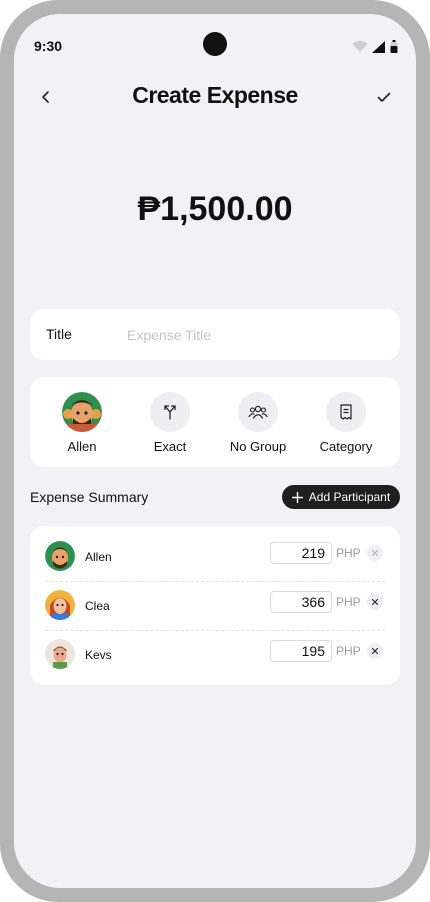  What do you see at coordinates (59, 334) in the screenshot?
I see `title-label: Title` at bounding box center [59, 334].